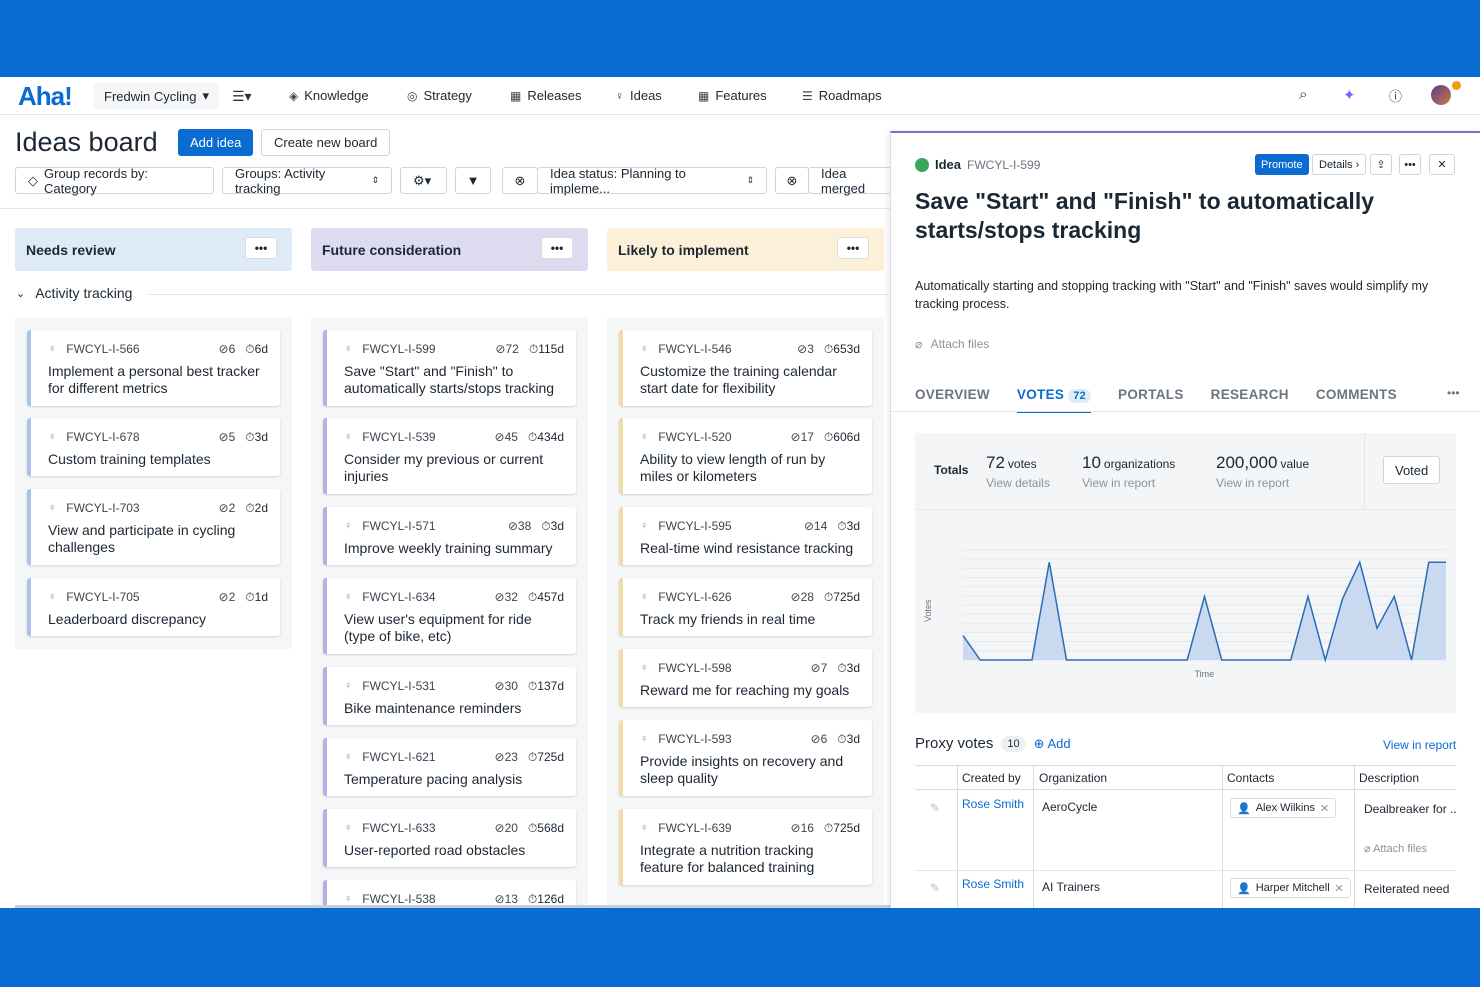 This screenshot has height=987, width=1480. What do you see at coordinates (695, 739) in the screenshot?
I see `idea-key: FWCYL-I-593` at bounding box center [695, 739].